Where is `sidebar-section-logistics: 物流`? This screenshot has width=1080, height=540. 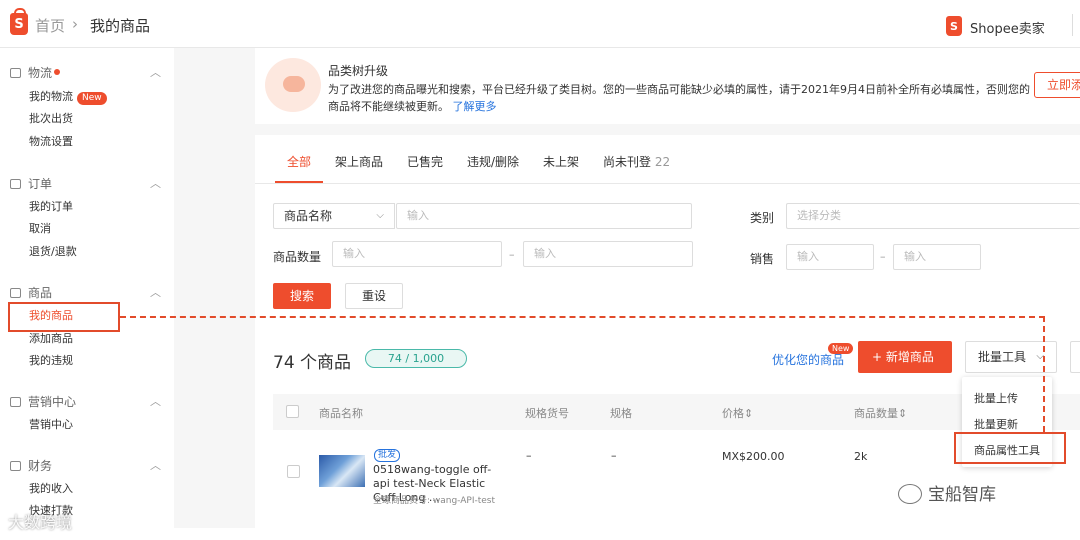 sidebar-section-logistics: 物流 is located at coordinates (35, 72).